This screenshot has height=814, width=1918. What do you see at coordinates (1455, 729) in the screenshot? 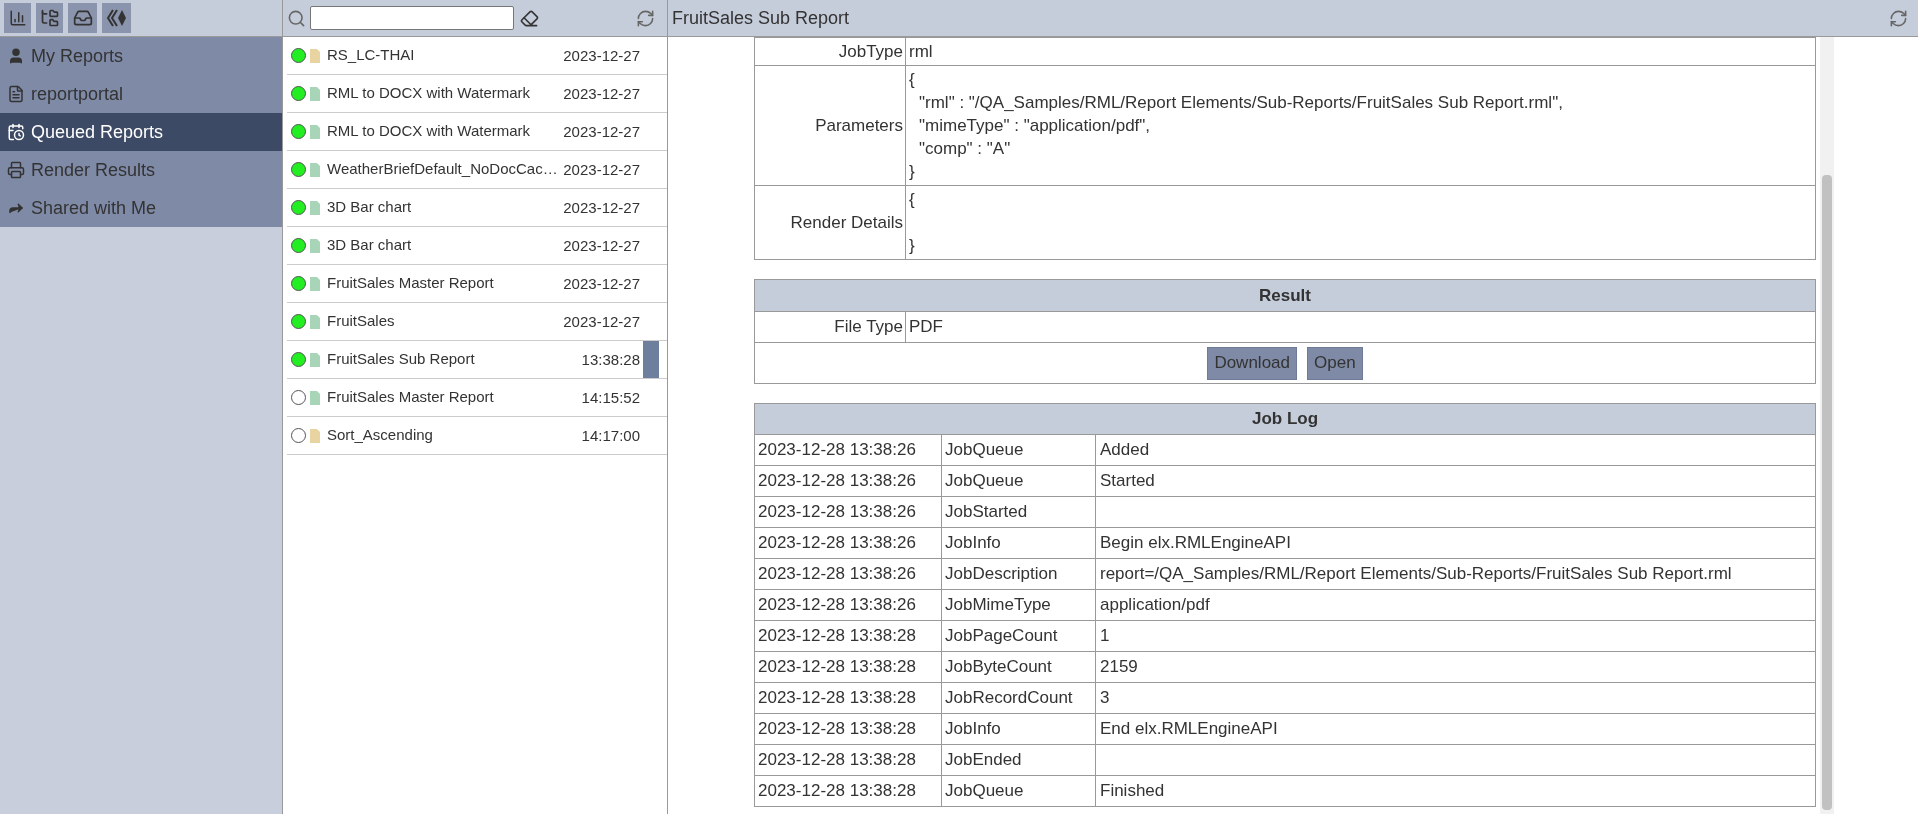
I see `log-message: End elx.RMLEngineAPI` at bounding box center [1455, 729].